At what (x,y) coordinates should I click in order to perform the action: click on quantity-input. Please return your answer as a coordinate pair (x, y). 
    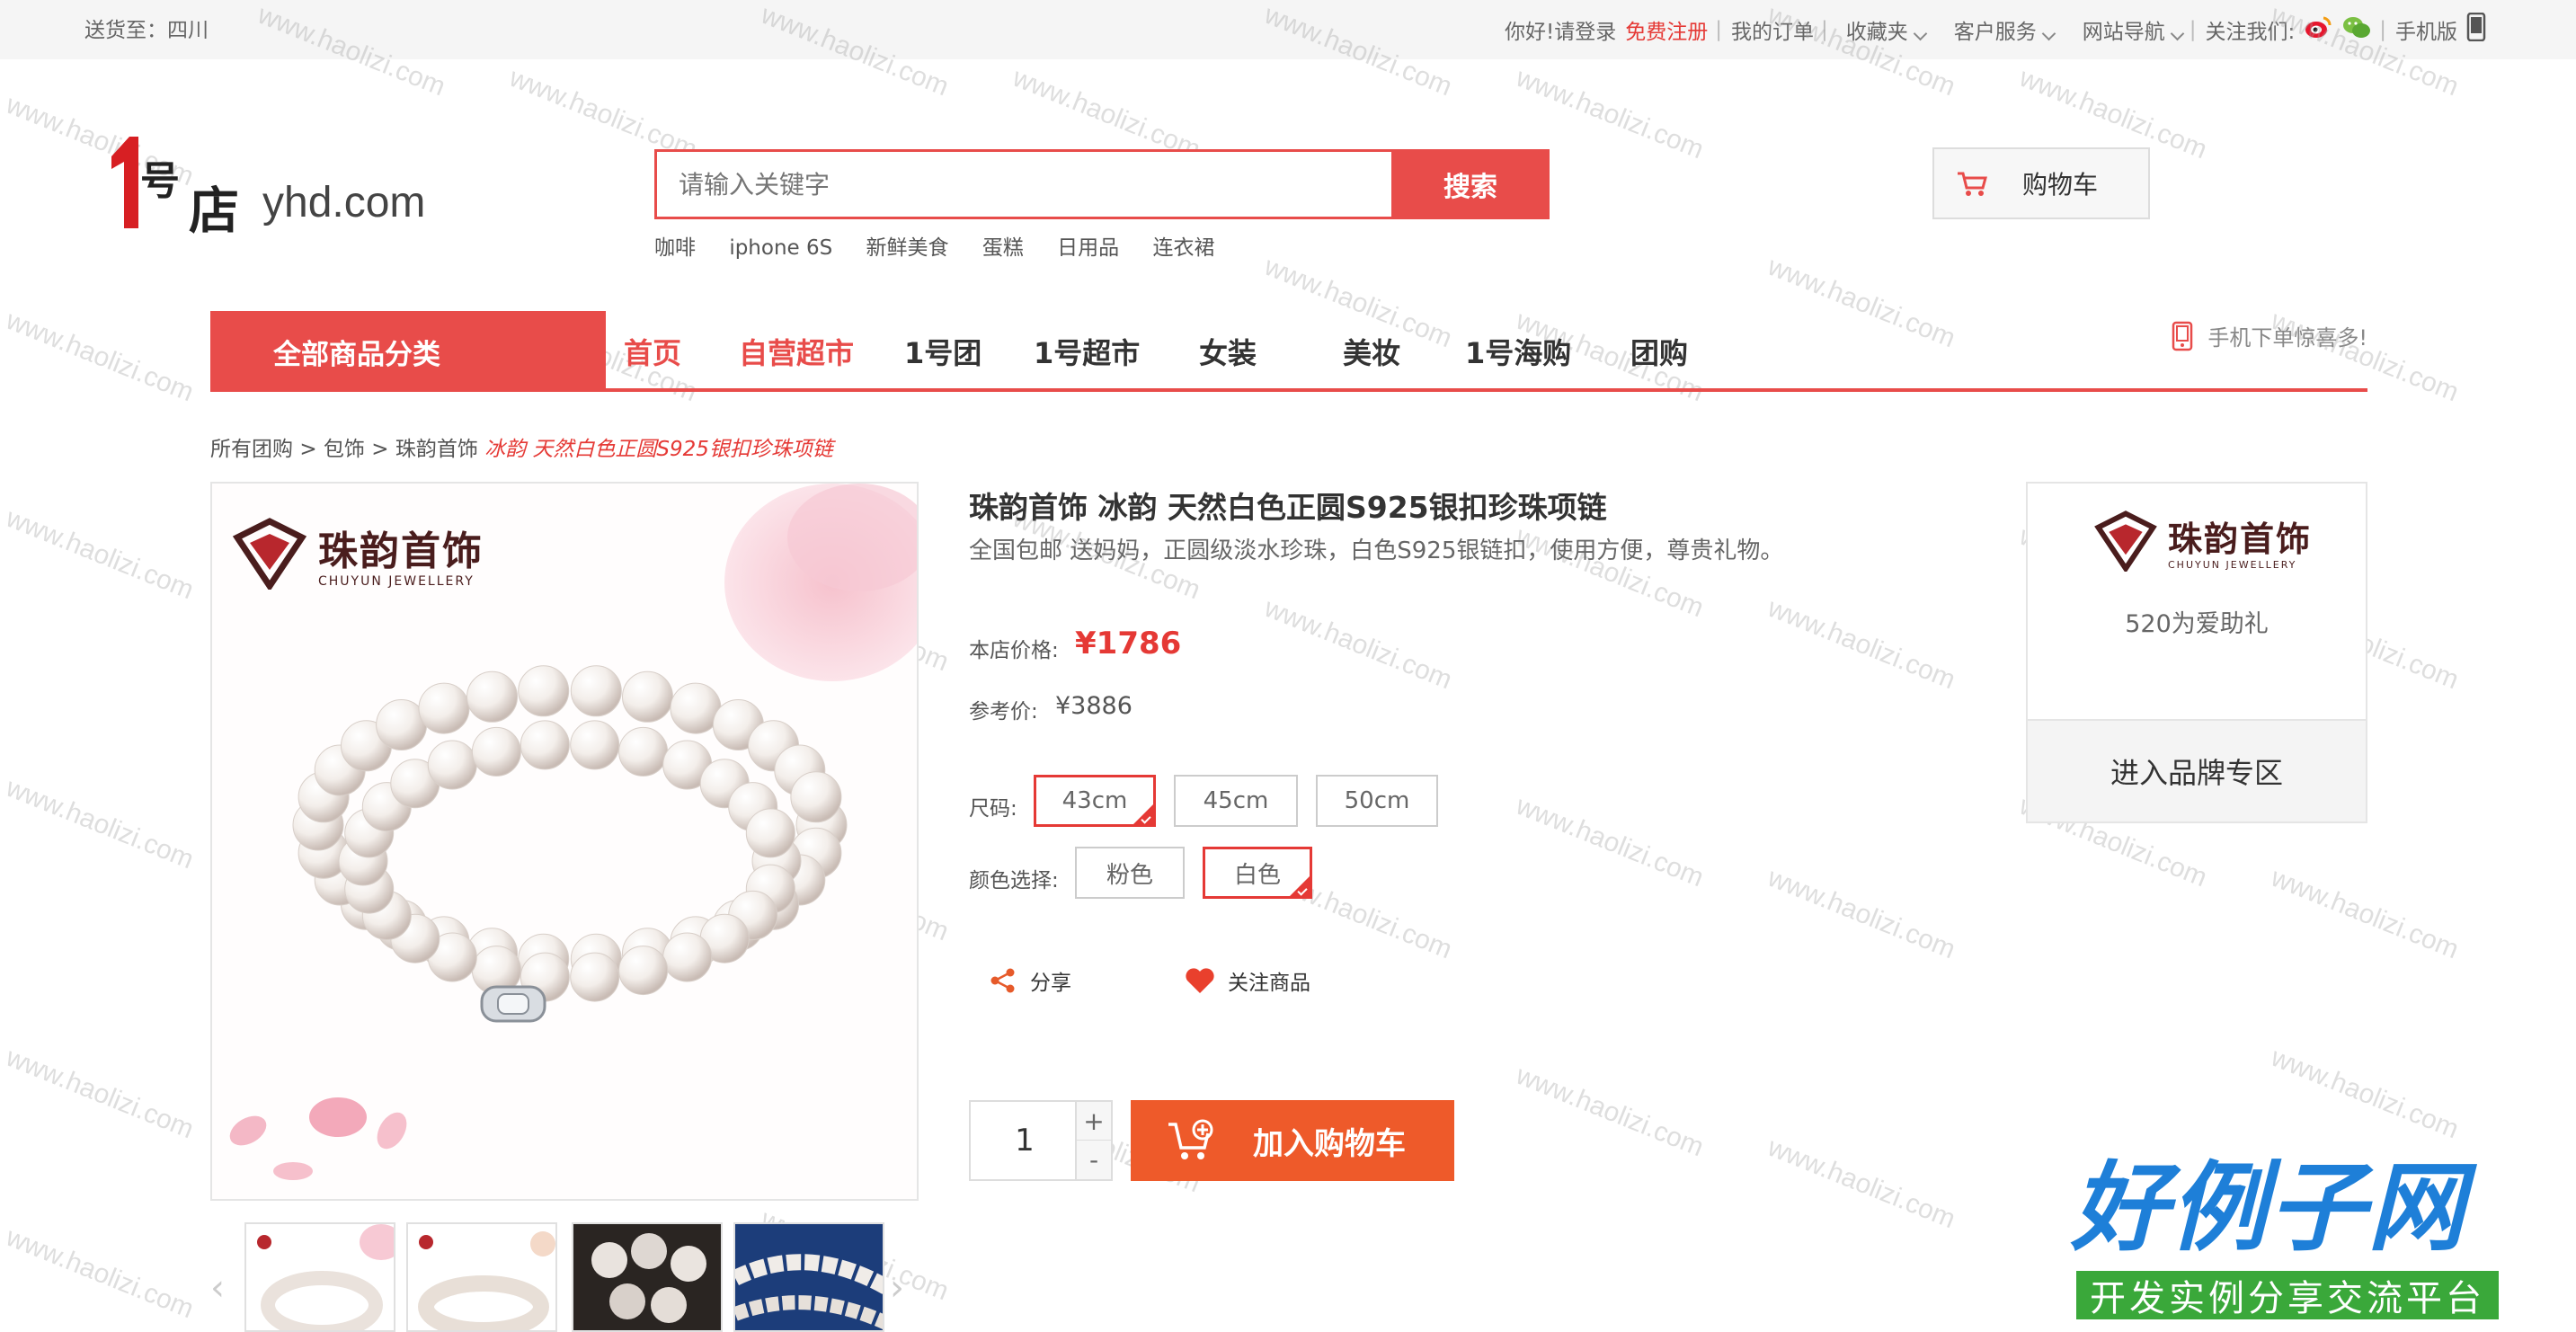
    Looking at the image, I should click on (1025, 1140).